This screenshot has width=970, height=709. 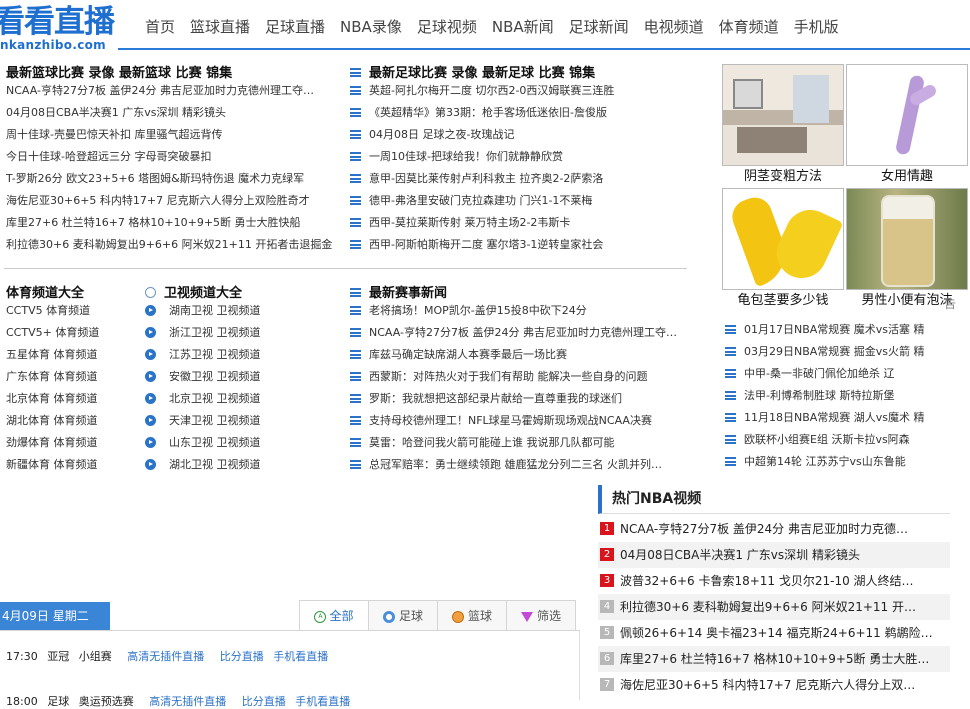 What do you see at coordinates (45, 291) in the screenshot?
I see `sports-channels-title: 体育频道大全` at bounding box center [45, 291].